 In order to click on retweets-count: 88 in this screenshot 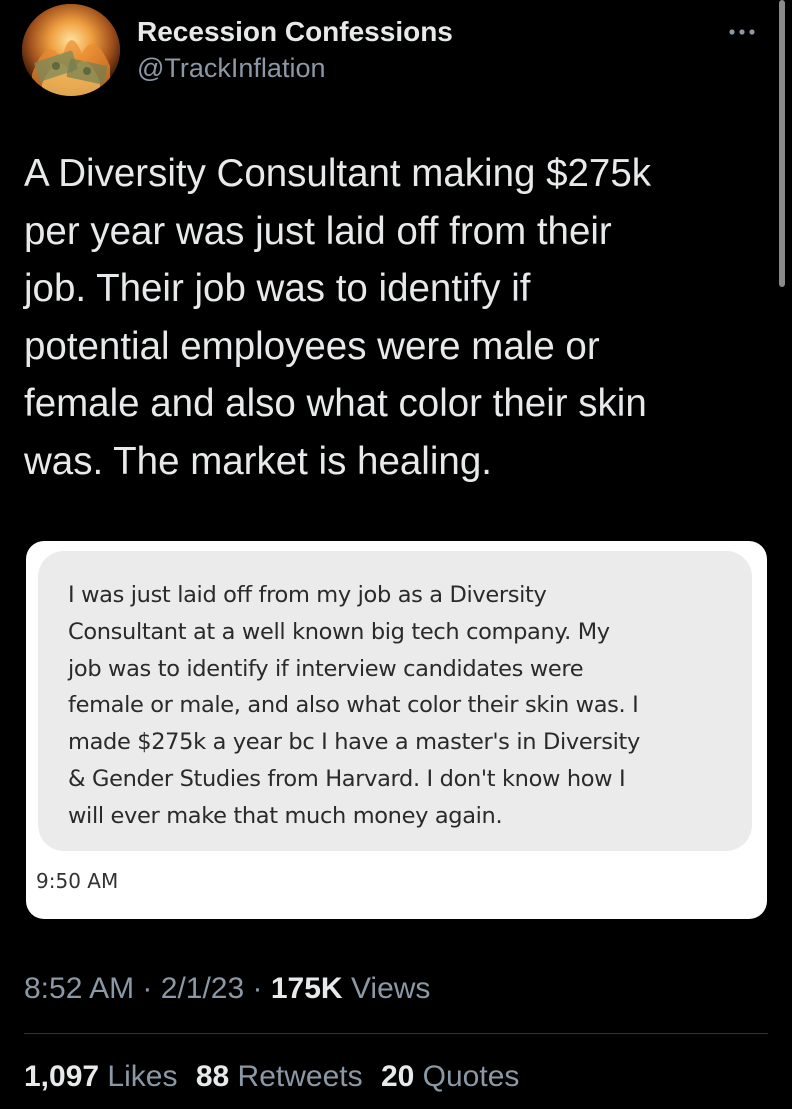, I will do `click(212, 1076)`.